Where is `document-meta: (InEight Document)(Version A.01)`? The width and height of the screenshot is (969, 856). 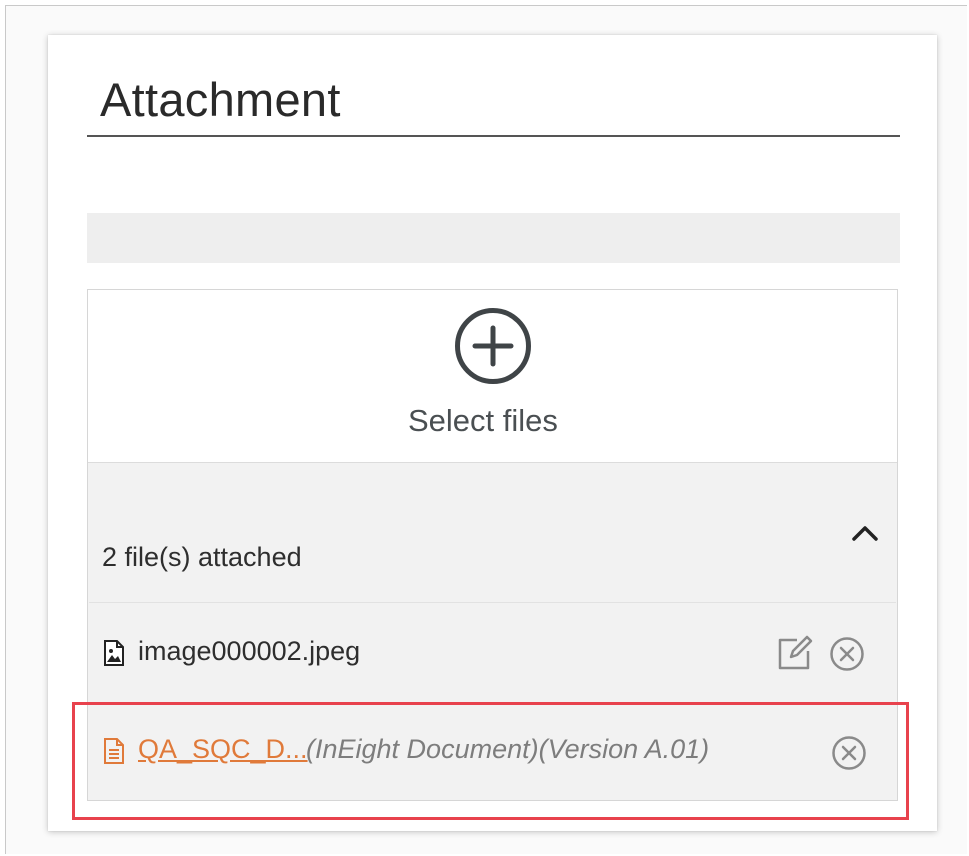
document-meta: (InEight Document)(Version A.01) is located at coordinates (508, 749).